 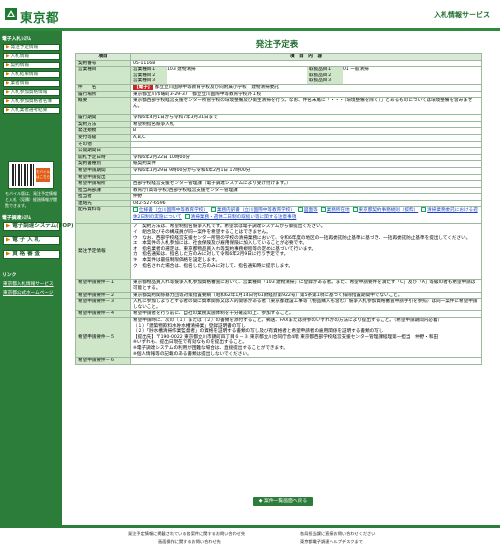 What do you see at coordinates (306, 157) in the screenshot?
I see `bid-opening-date: 令和6年2月22日 10時00分` at bounding box center [306, 157].